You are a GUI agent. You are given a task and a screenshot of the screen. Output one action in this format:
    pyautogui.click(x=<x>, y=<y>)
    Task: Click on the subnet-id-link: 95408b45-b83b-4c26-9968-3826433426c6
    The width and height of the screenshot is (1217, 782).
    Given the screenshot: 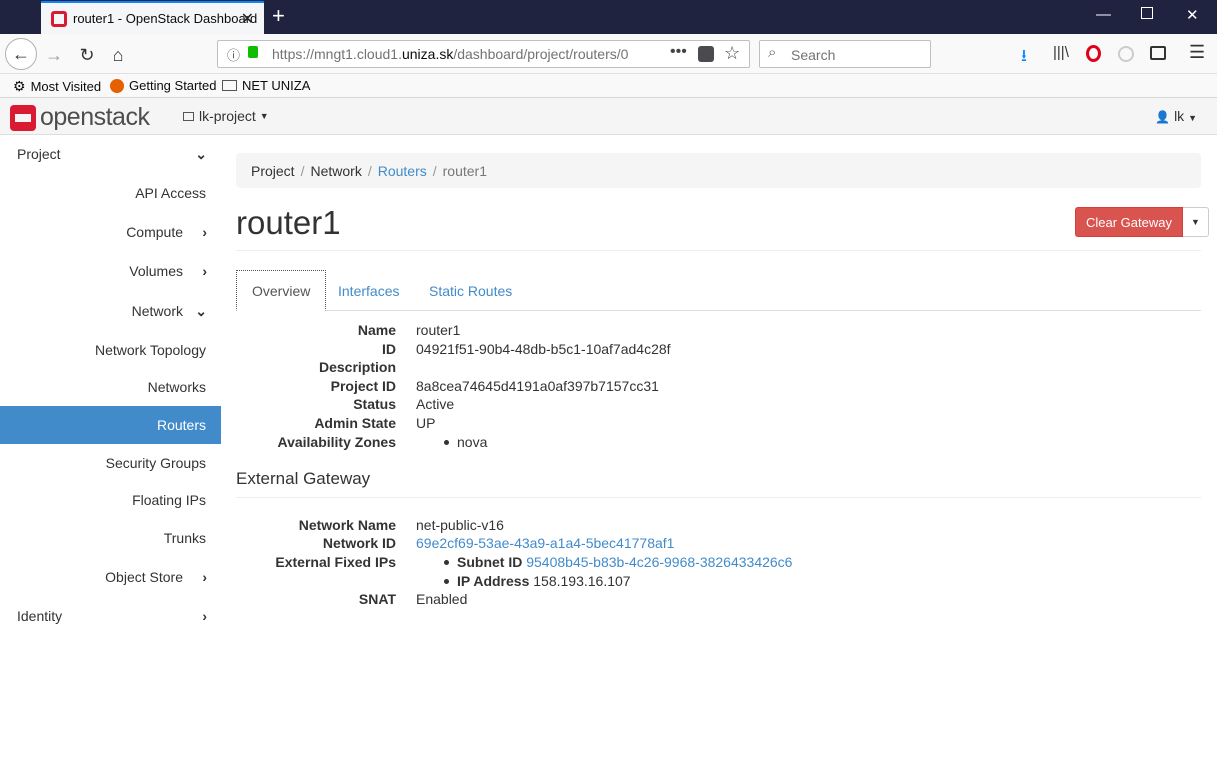 What is the action you would take?
    pyautogui.click(x=659, y=562)
    